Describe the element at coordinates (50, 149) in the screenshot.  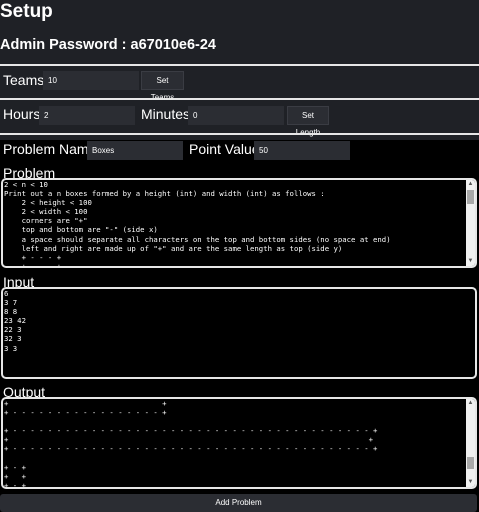
I see `problem-name-label: Problem Name` at that location.